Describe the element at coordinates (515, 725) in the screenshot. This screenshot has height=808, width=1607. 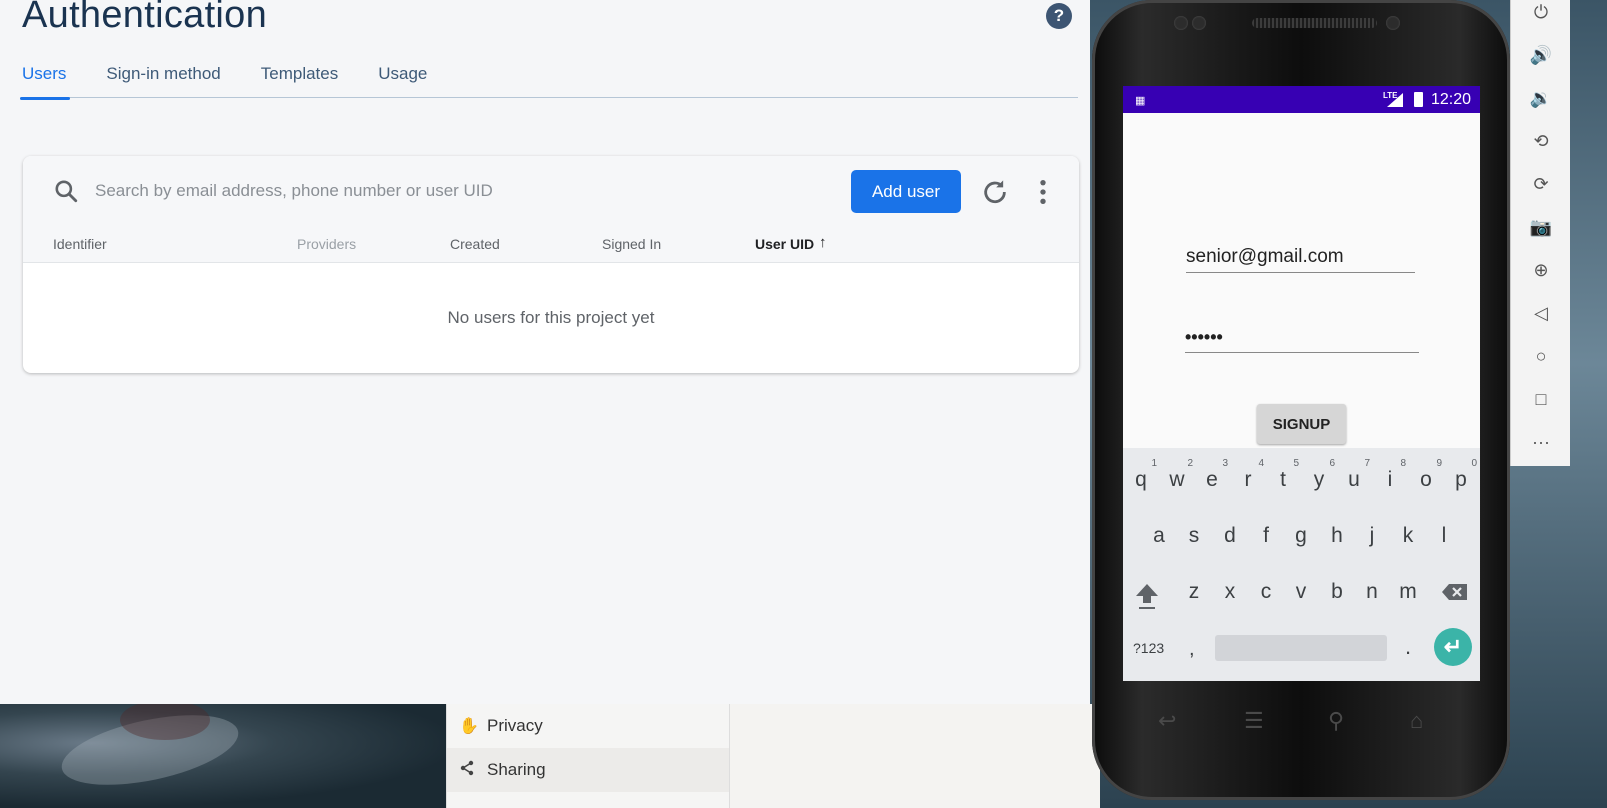
I see `menu-item-label: Privacy` at that location.